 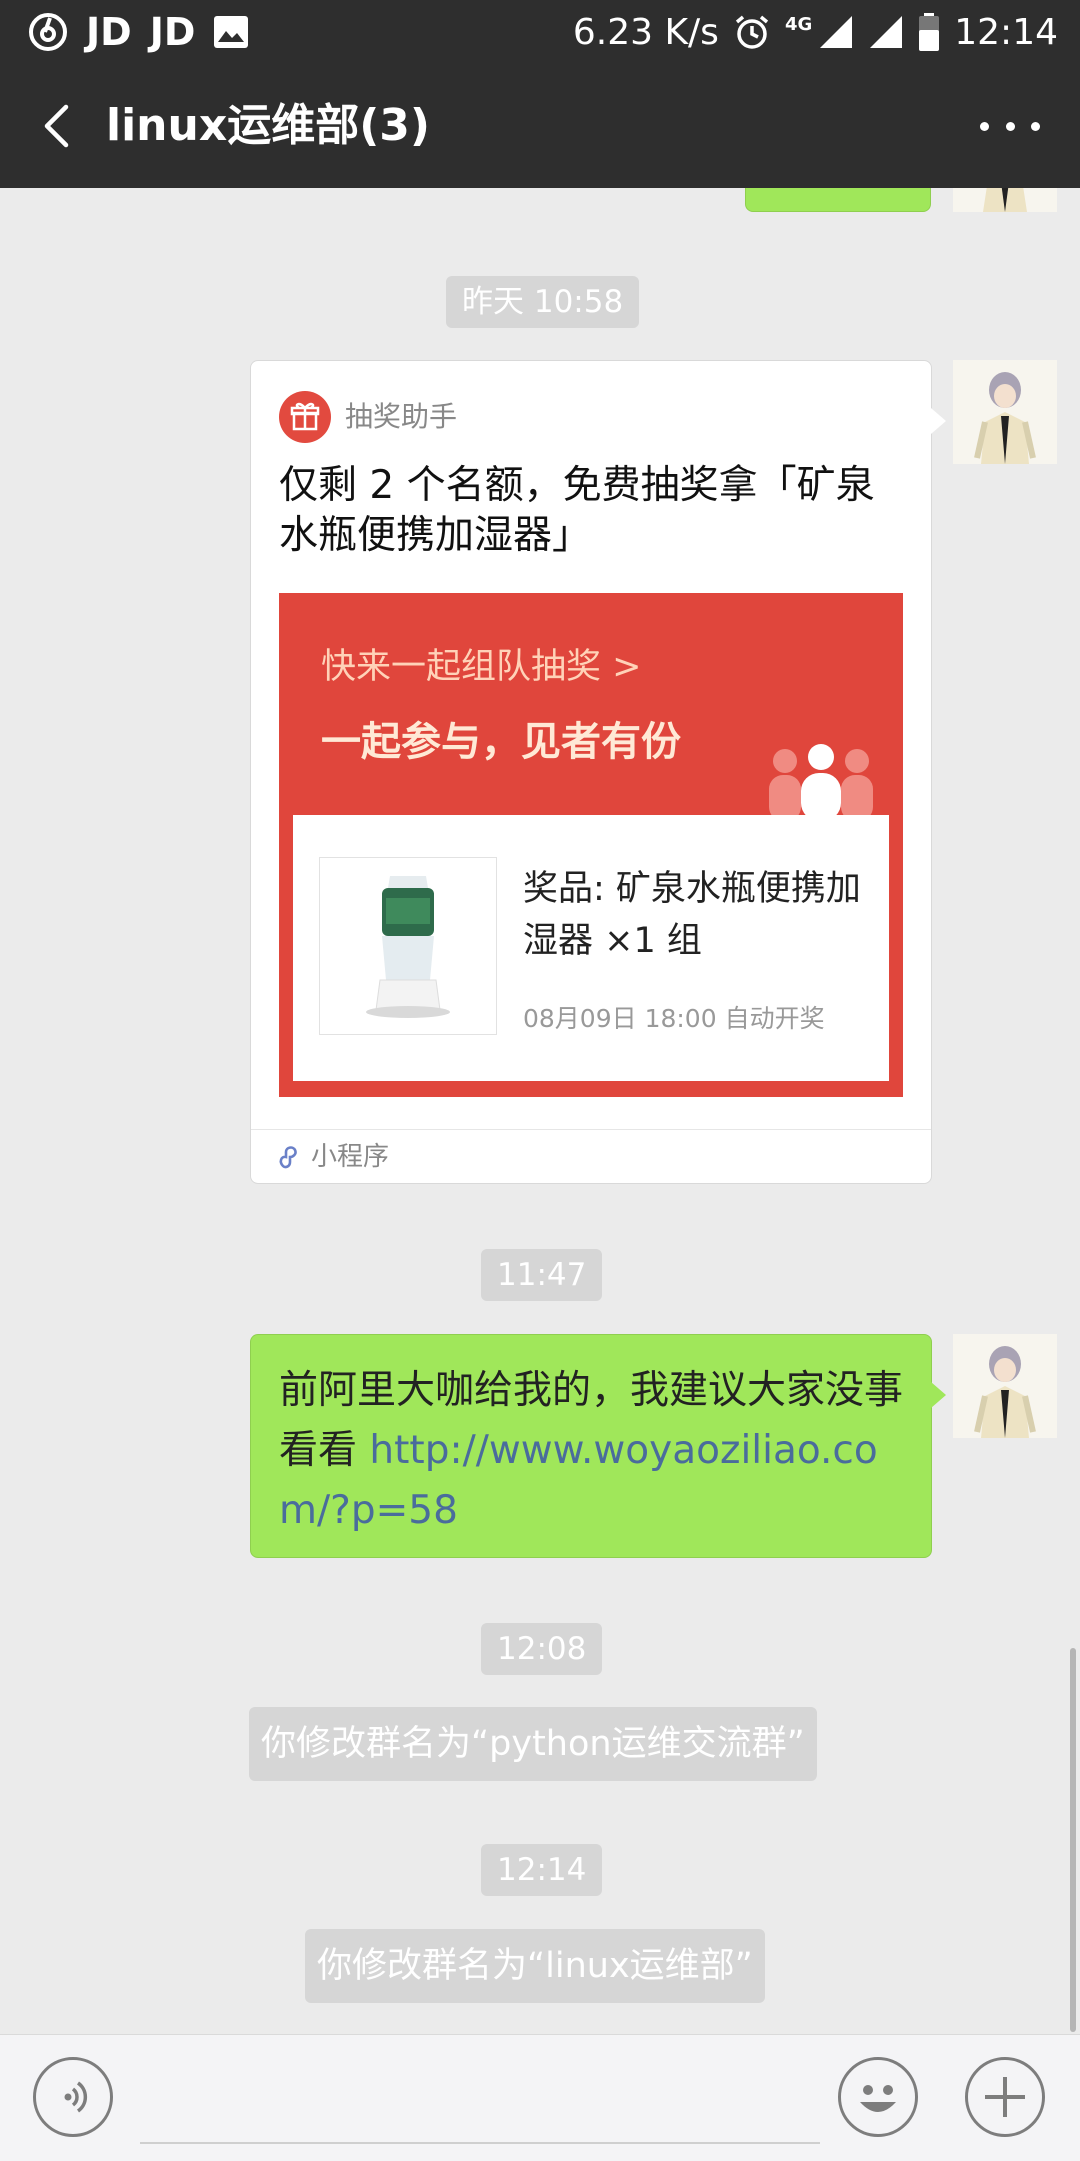 What do you see at coordinates (752, 32) in the screenshot?
I see `alarm-icon` at bounding box center [752, 32].